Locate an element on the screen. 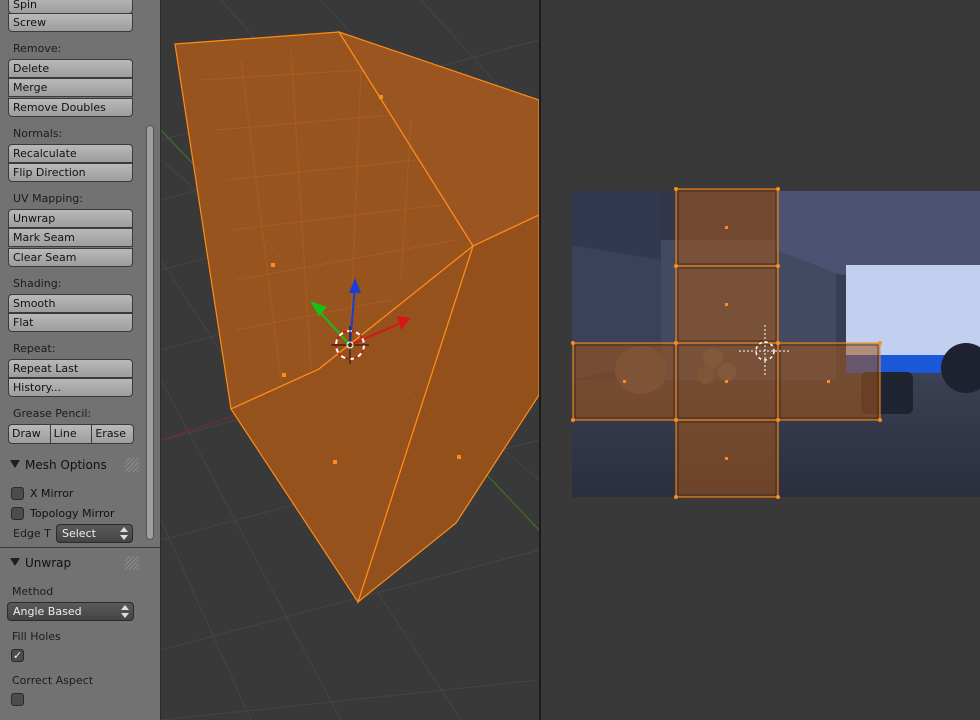 The height and width of the screenshot is (720, 980). method-dropdown: Angle Based is located at coordinates (70, 611).